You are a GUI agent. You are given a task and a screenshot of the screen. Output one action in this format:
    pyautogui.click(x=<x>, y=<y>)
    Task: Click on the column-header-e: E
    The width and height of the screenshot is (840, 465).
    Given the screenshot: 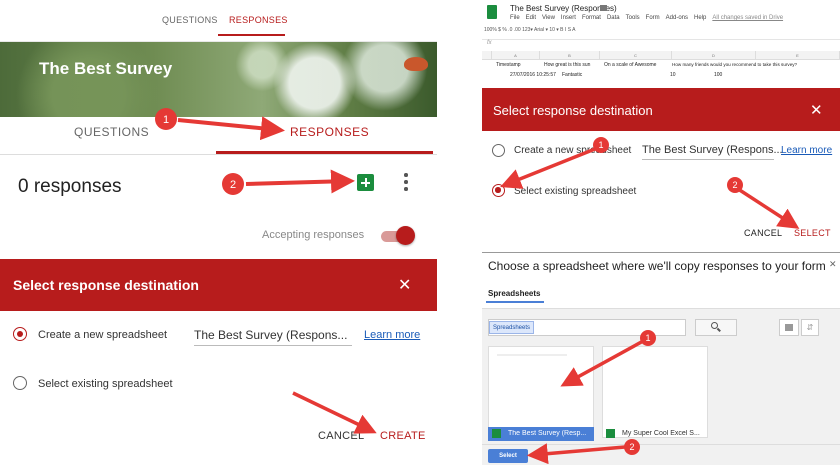 What is the action you would take?
    pyautogui.click(x=798, y=55)
    